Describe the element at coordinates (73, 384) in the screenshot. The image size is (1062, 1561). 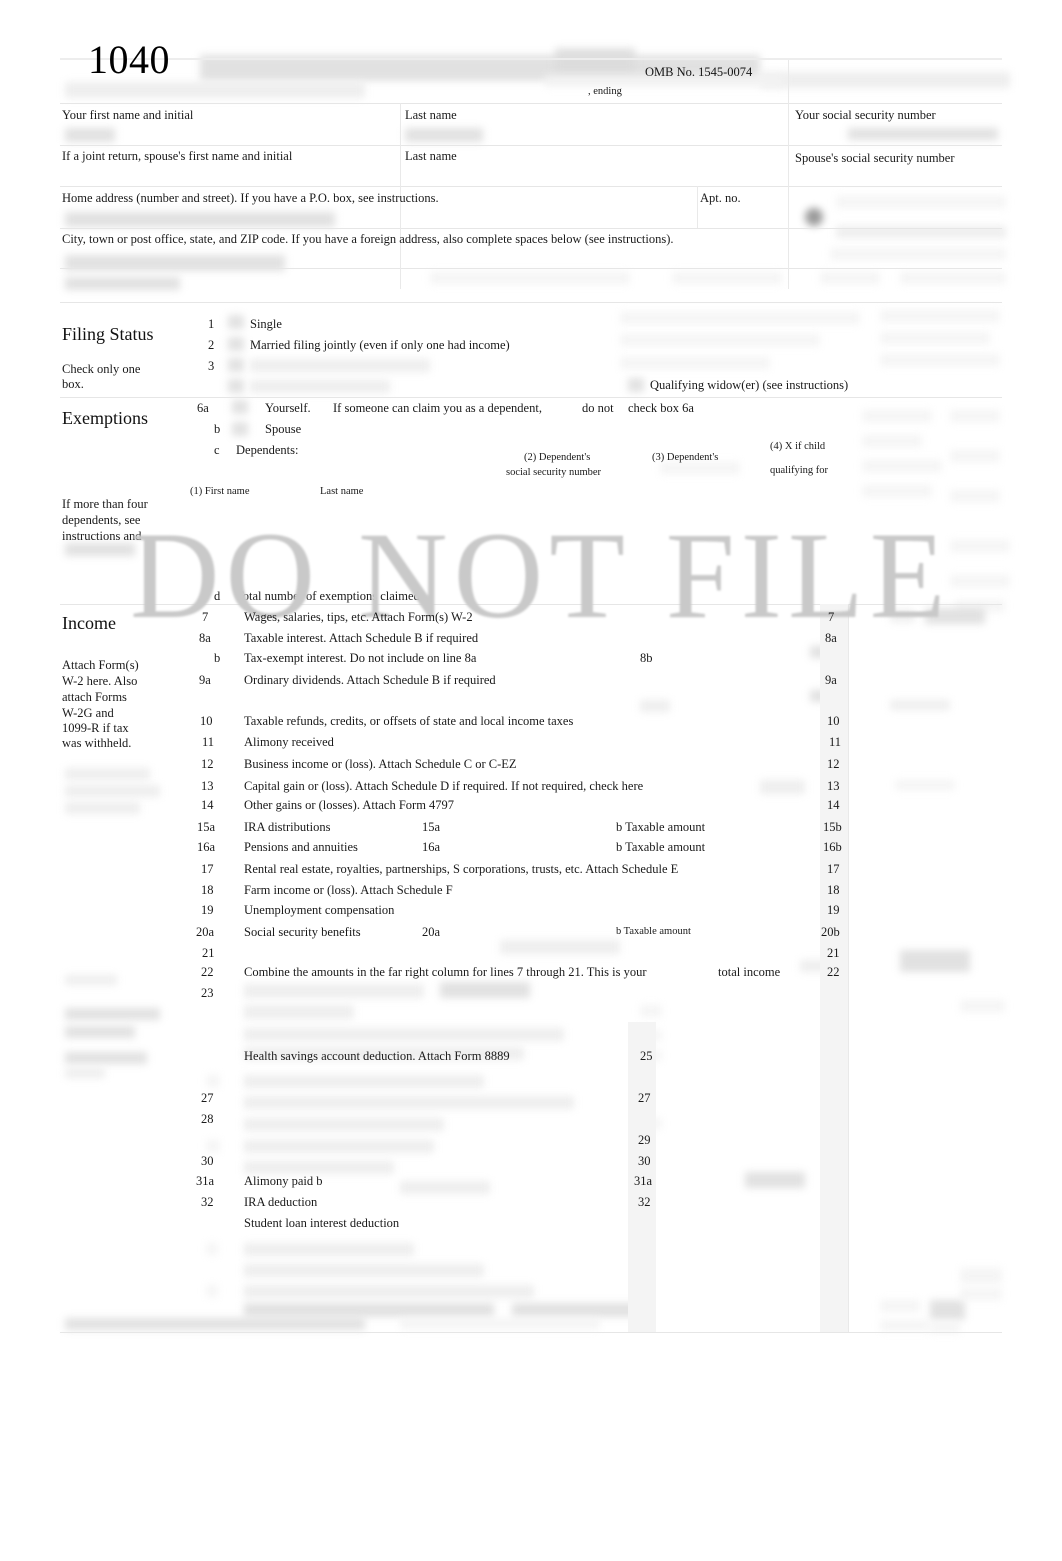
I see `filing-status-note-line2: box.` at that location.